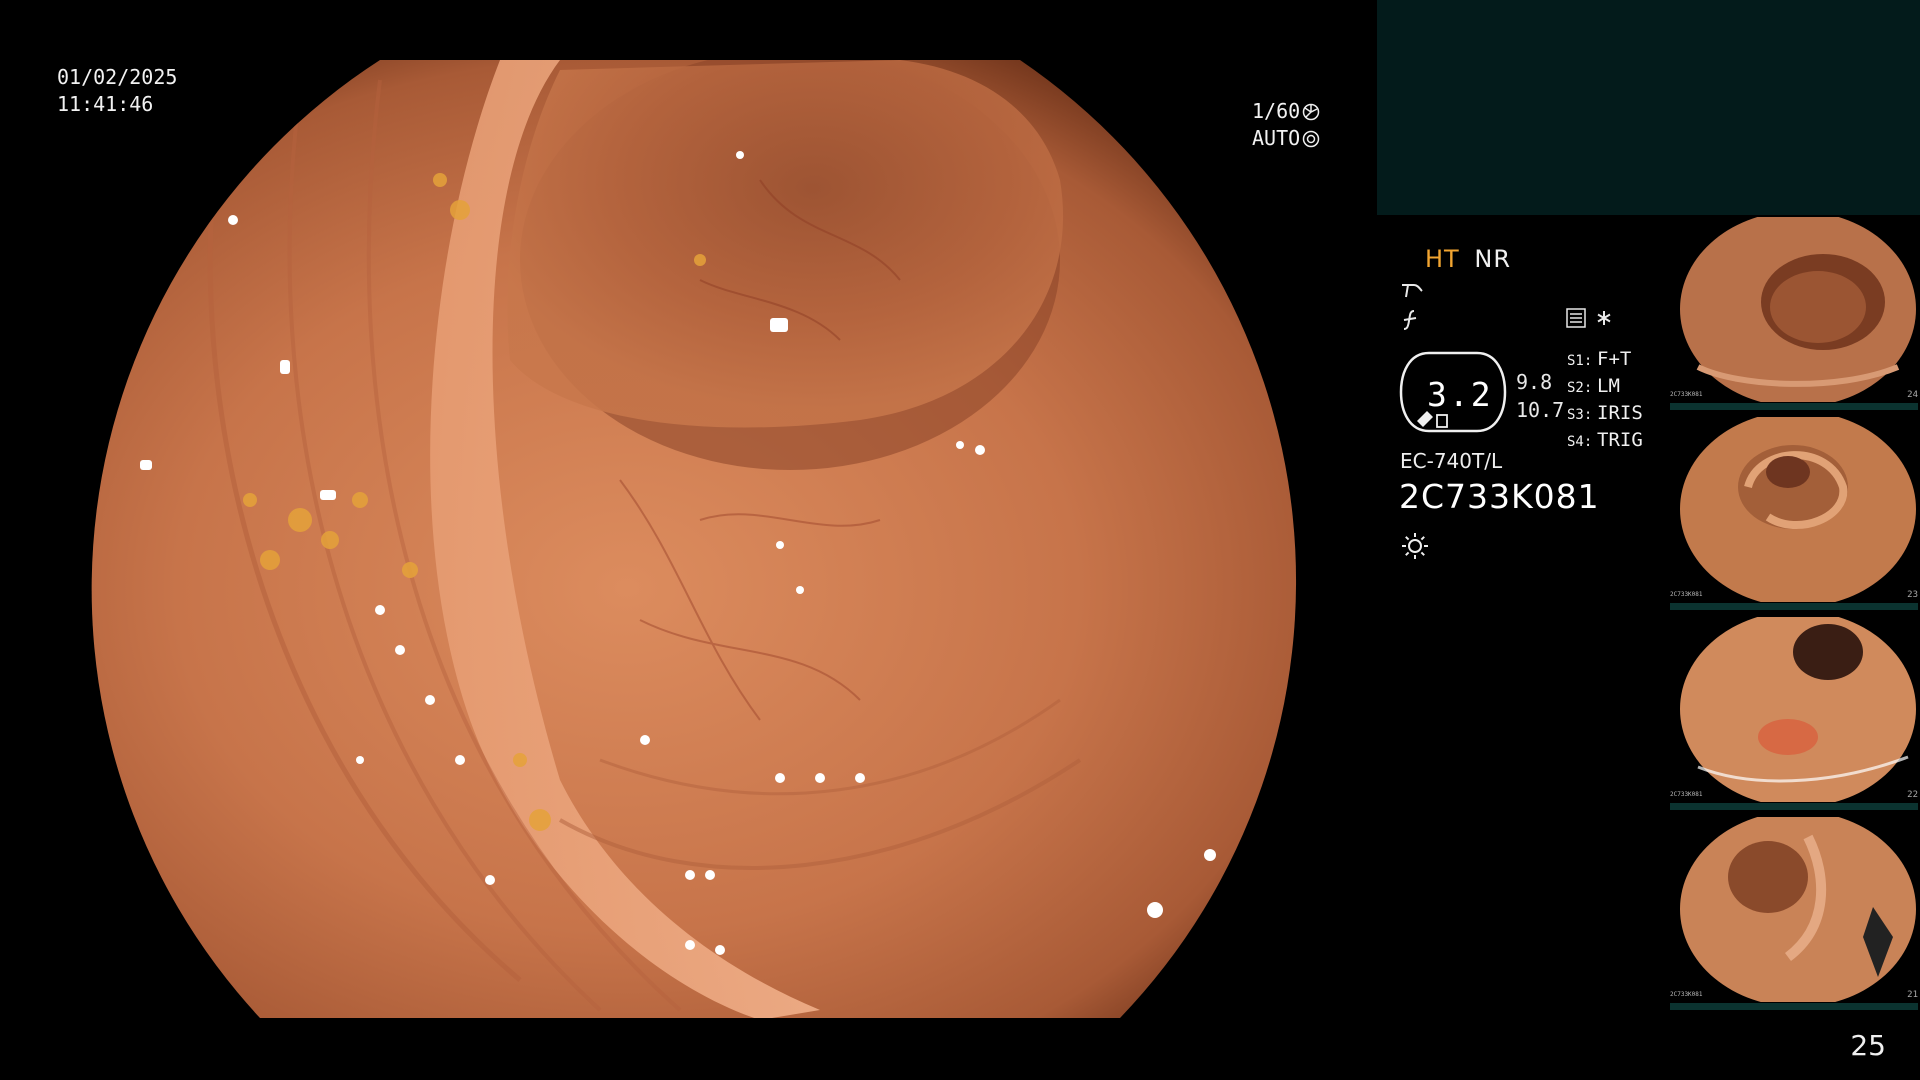  What do you see at coordinates (1580, 442) in the screenshot?
I see `switch-key: S4:` at bounding box center [1580, 442].